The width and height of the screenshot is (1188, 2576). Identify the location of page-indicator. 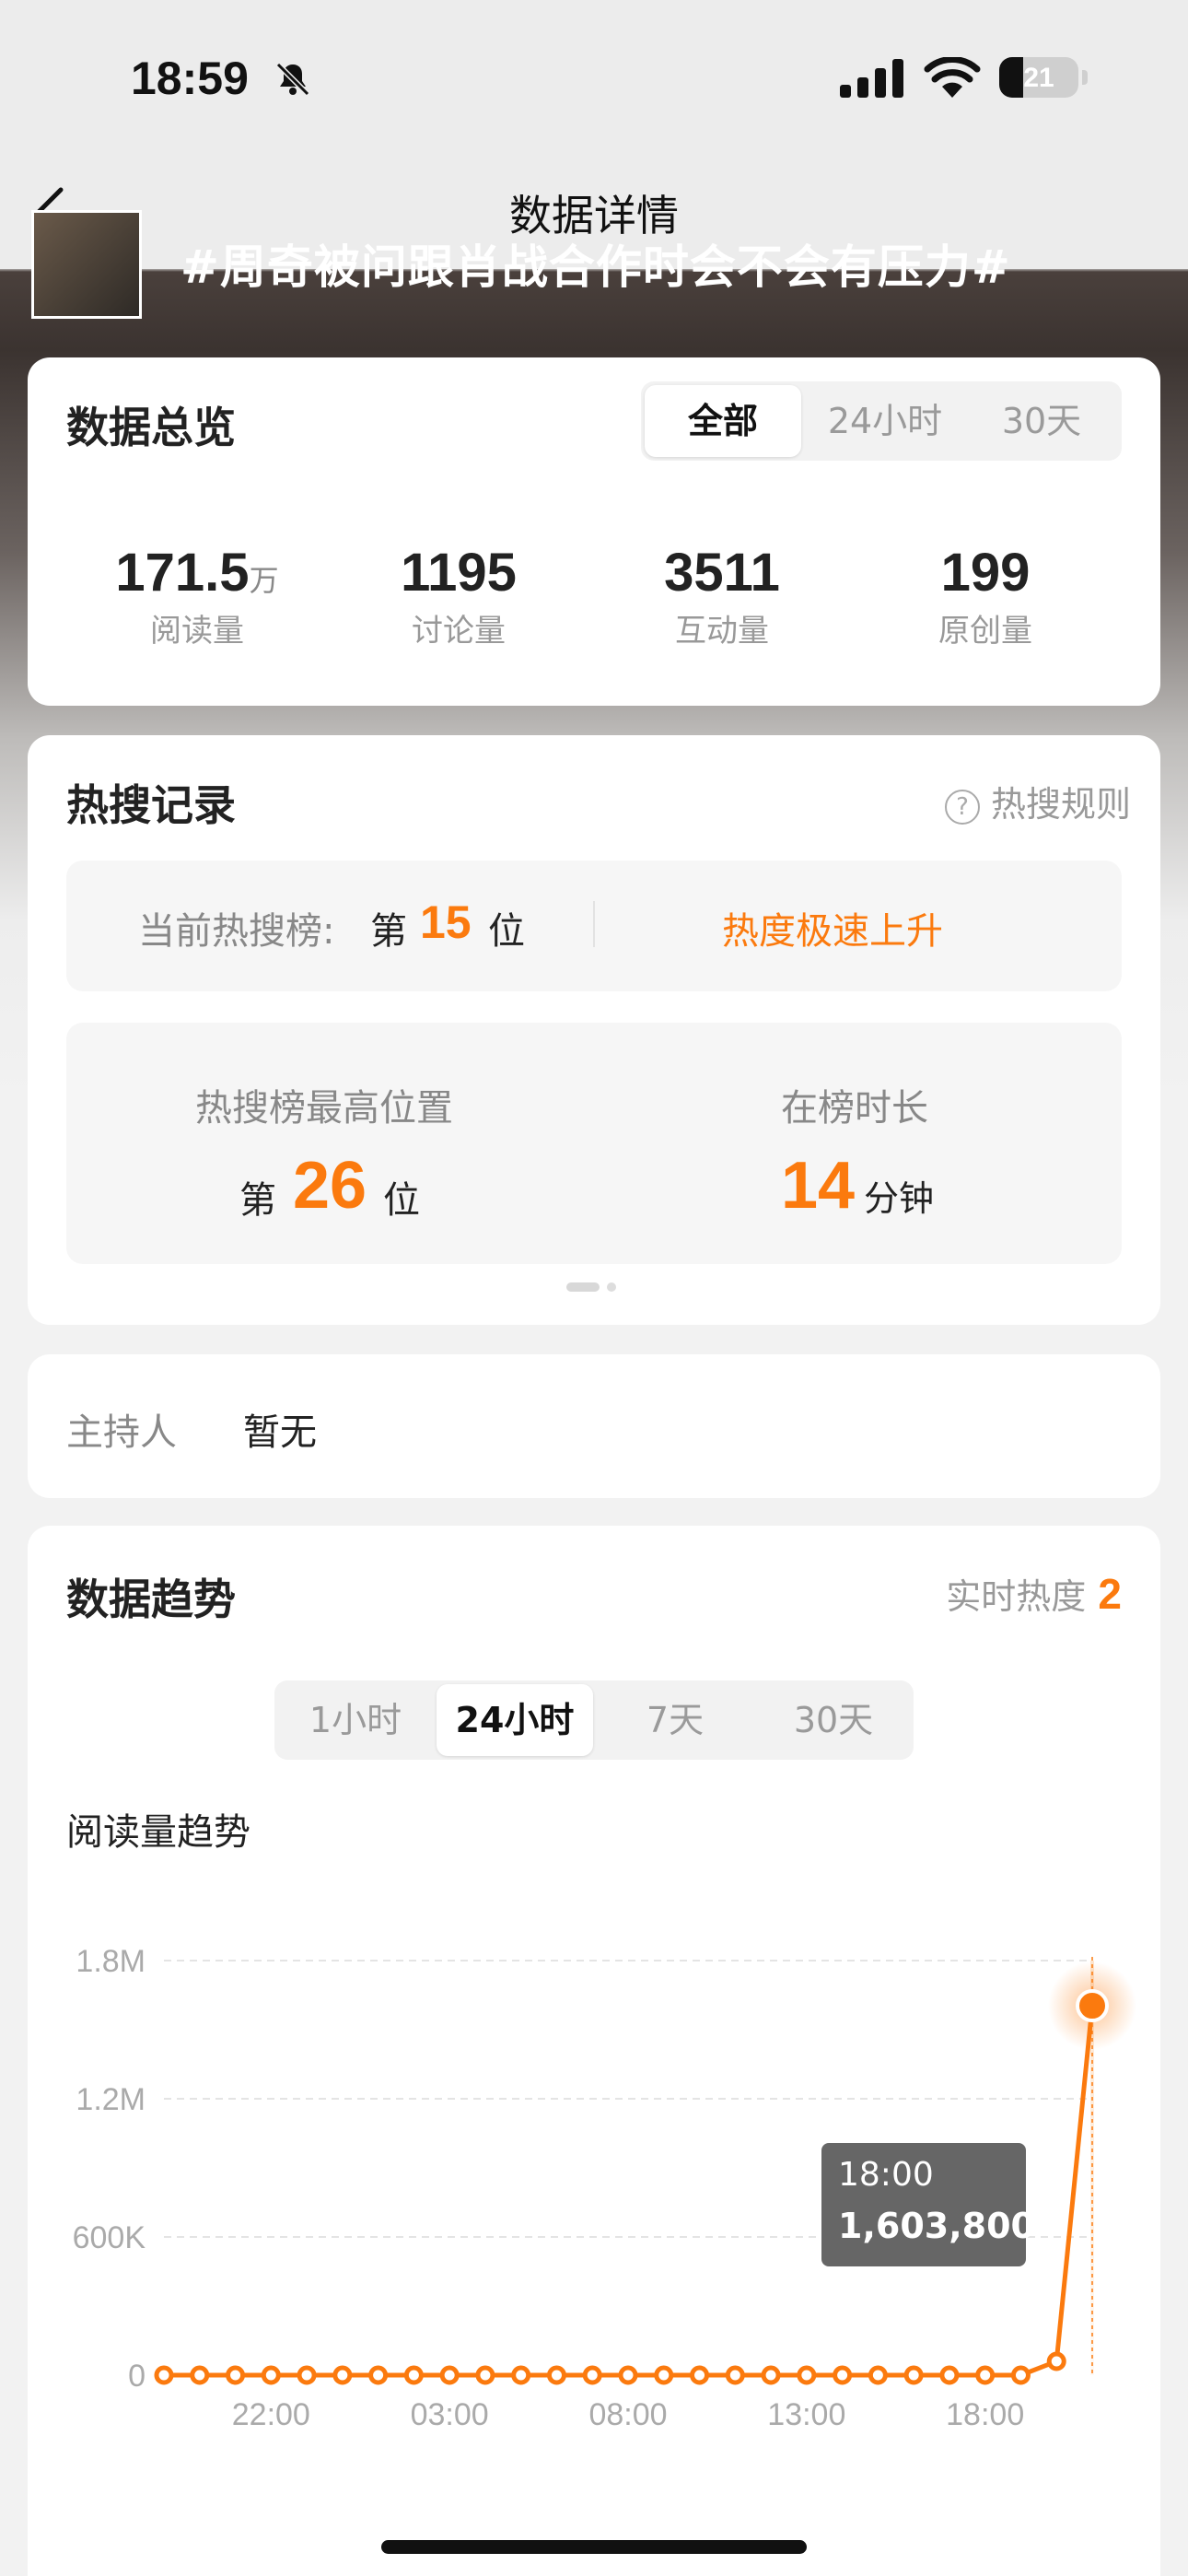
(594, 1285).